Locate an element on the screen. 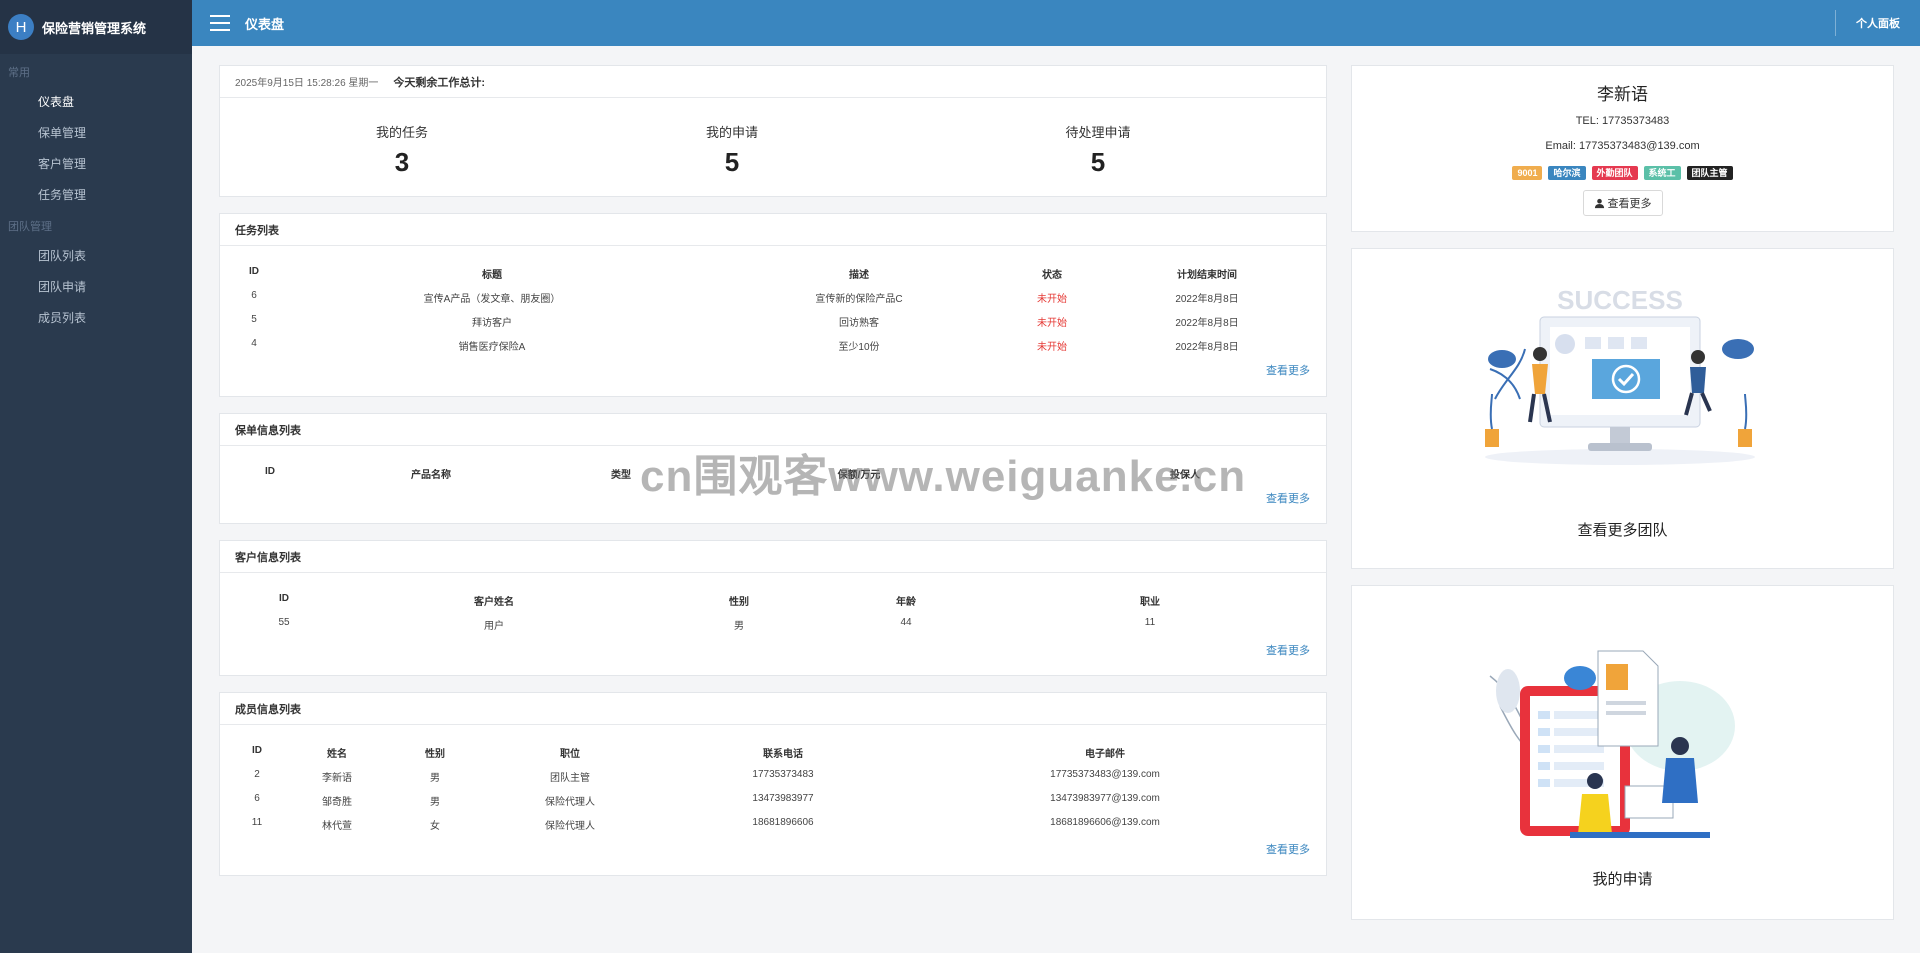 This screenshot has width=1920, height=953. table-header-cell: 职业 is located at coordinates (1150, 600).